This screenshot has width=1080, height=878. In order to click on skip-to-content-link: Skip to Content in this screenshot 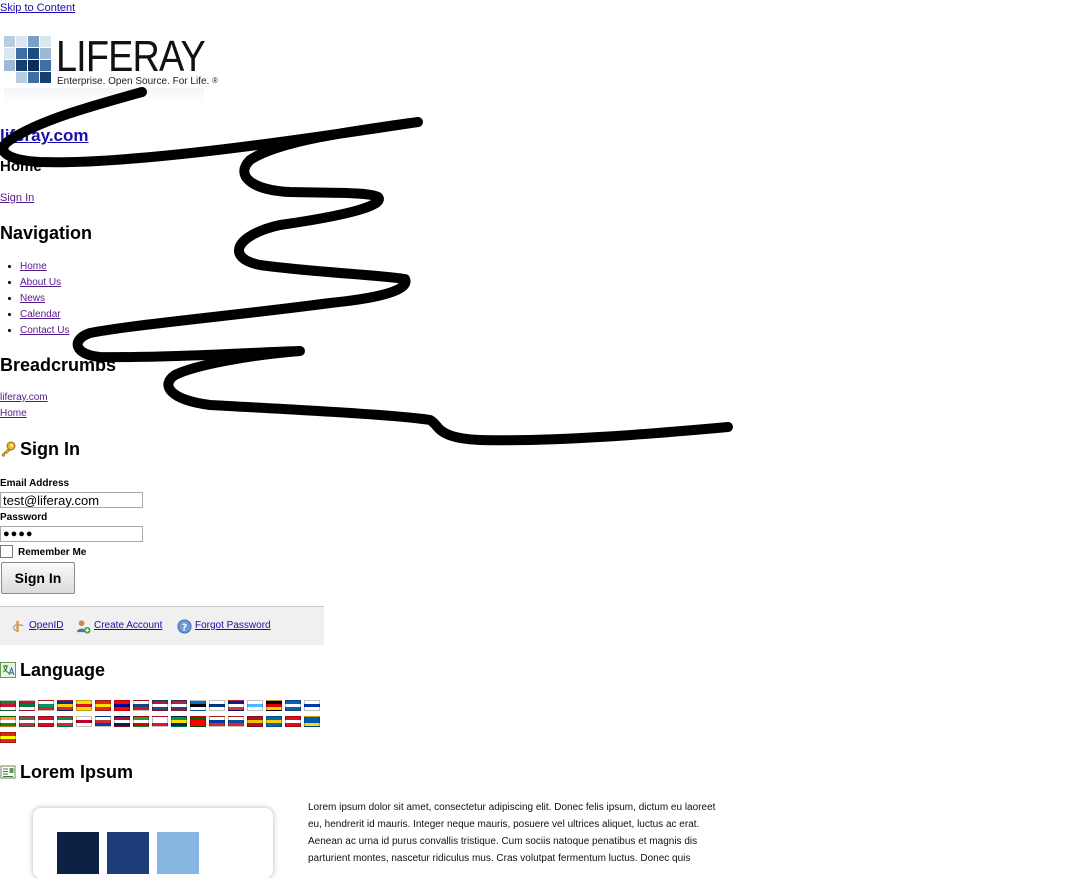, I will do `click(37, 8)`.